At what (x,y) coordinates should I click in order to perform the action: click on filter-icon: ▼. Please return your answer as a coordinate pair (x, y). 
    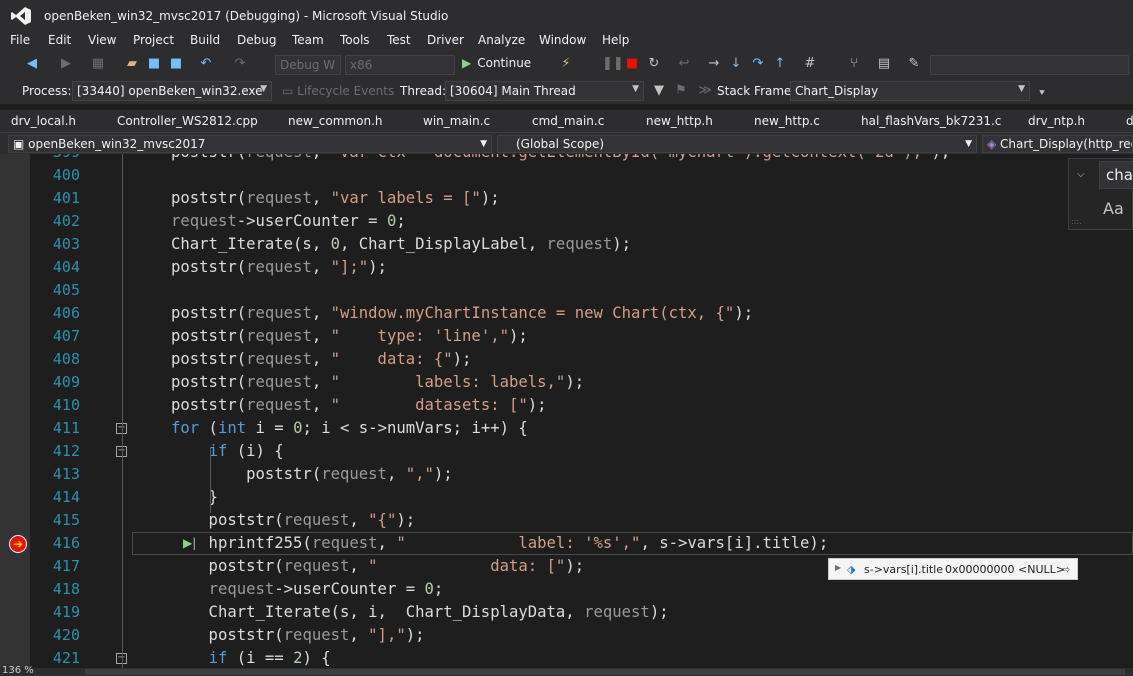
    Looking at the image, I should click on (659, 91).